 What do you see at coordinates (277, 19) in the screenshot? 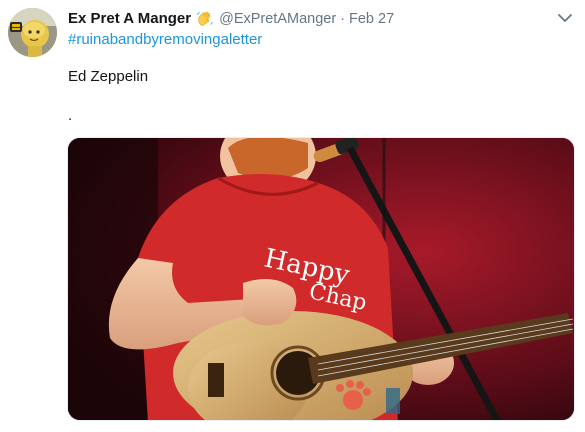
I see `user-handle: @ExPretAManger` at bounding box center [277, 19].